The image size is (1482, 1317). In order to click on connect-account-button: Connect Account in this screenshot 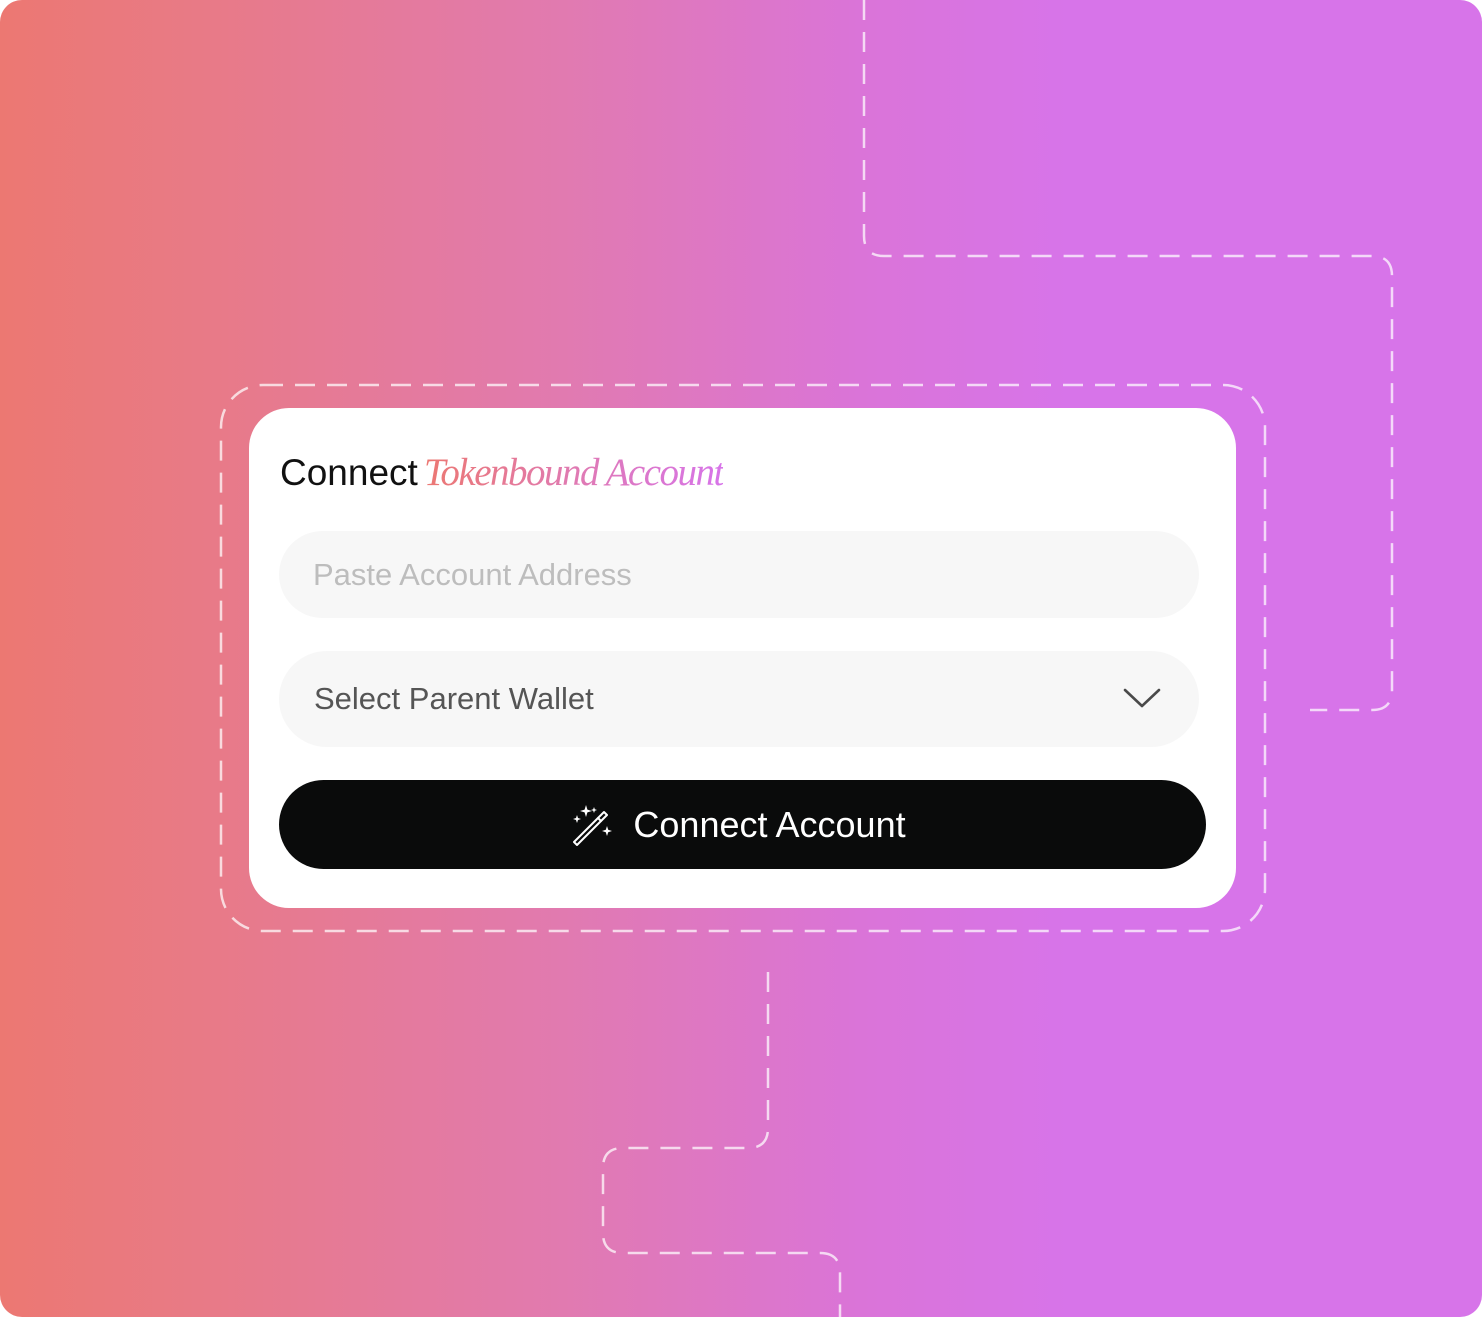, I will do `click(742, 824)`.